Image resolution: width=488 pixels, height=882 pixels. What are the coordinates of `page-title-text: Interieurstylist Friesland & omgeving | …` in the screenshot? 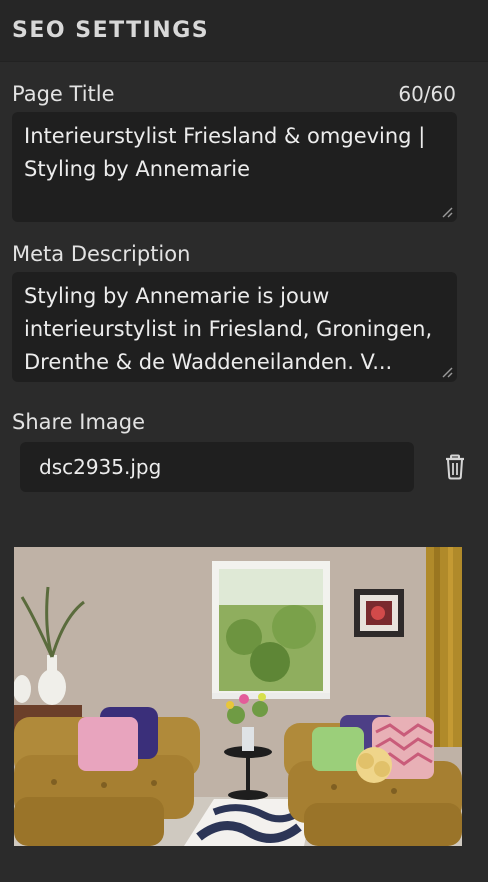 It's located at (225, 152).